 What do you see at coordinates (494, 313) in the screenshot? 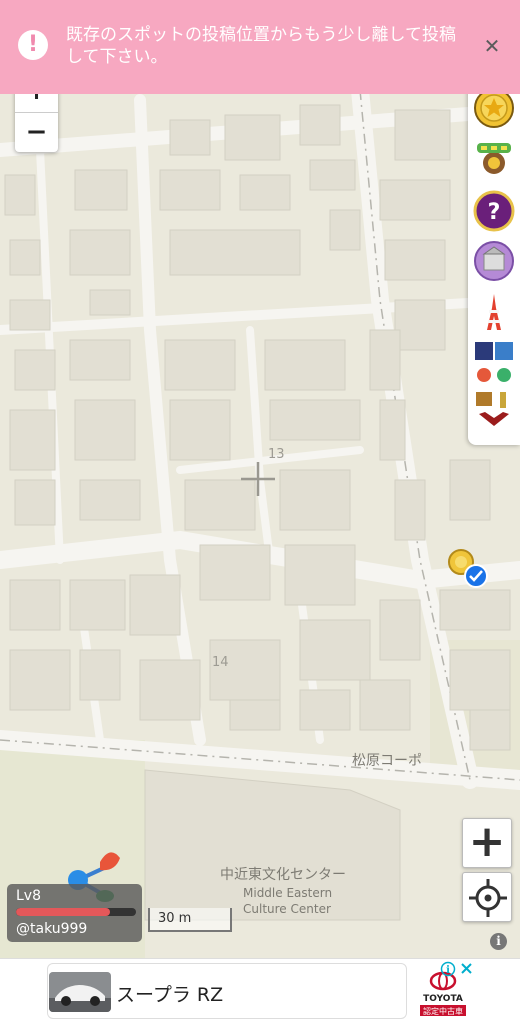
I see `tokyo-tower-icon` at bounding box center [494, 313].